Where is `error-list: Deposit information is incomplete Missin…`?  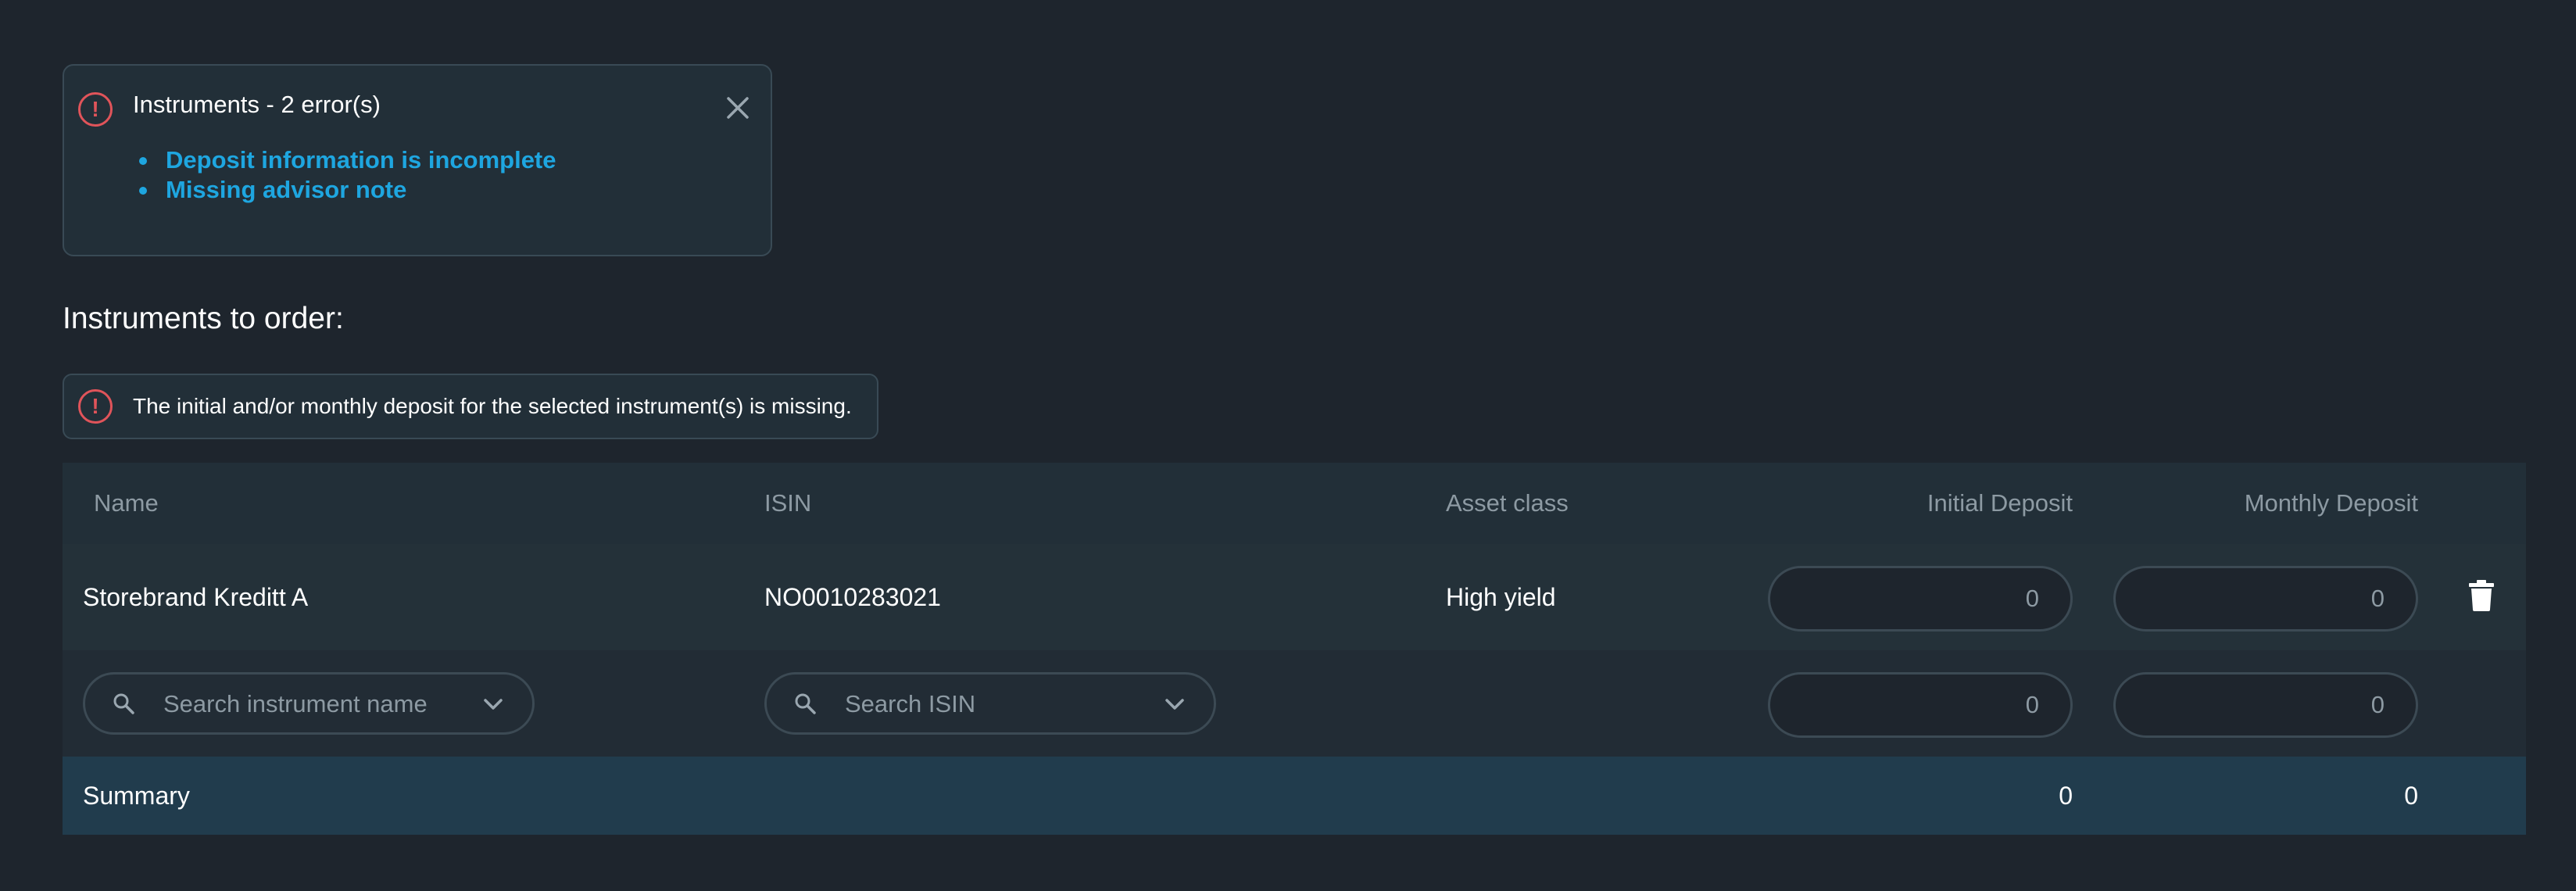
error-list: Deposit information is incomplete Missin… is located at coordinates (347, 175).